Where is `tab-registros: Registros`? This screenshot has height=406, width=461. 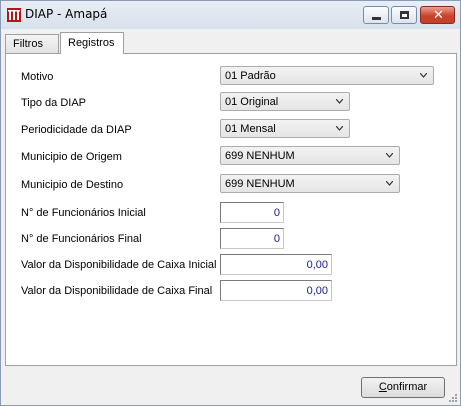
tab-registros: Registros is located at coordinates (92, 43).